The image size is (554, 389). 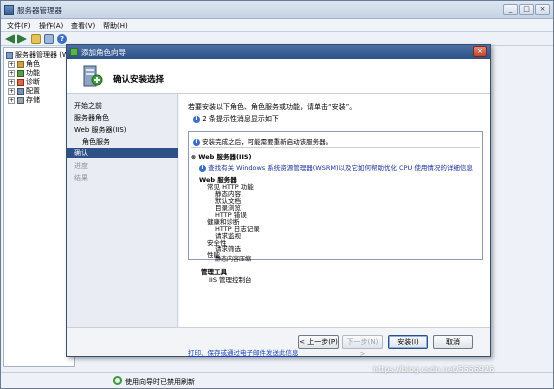 I want to click on help-icon: ?, so click(x=62, y=39).